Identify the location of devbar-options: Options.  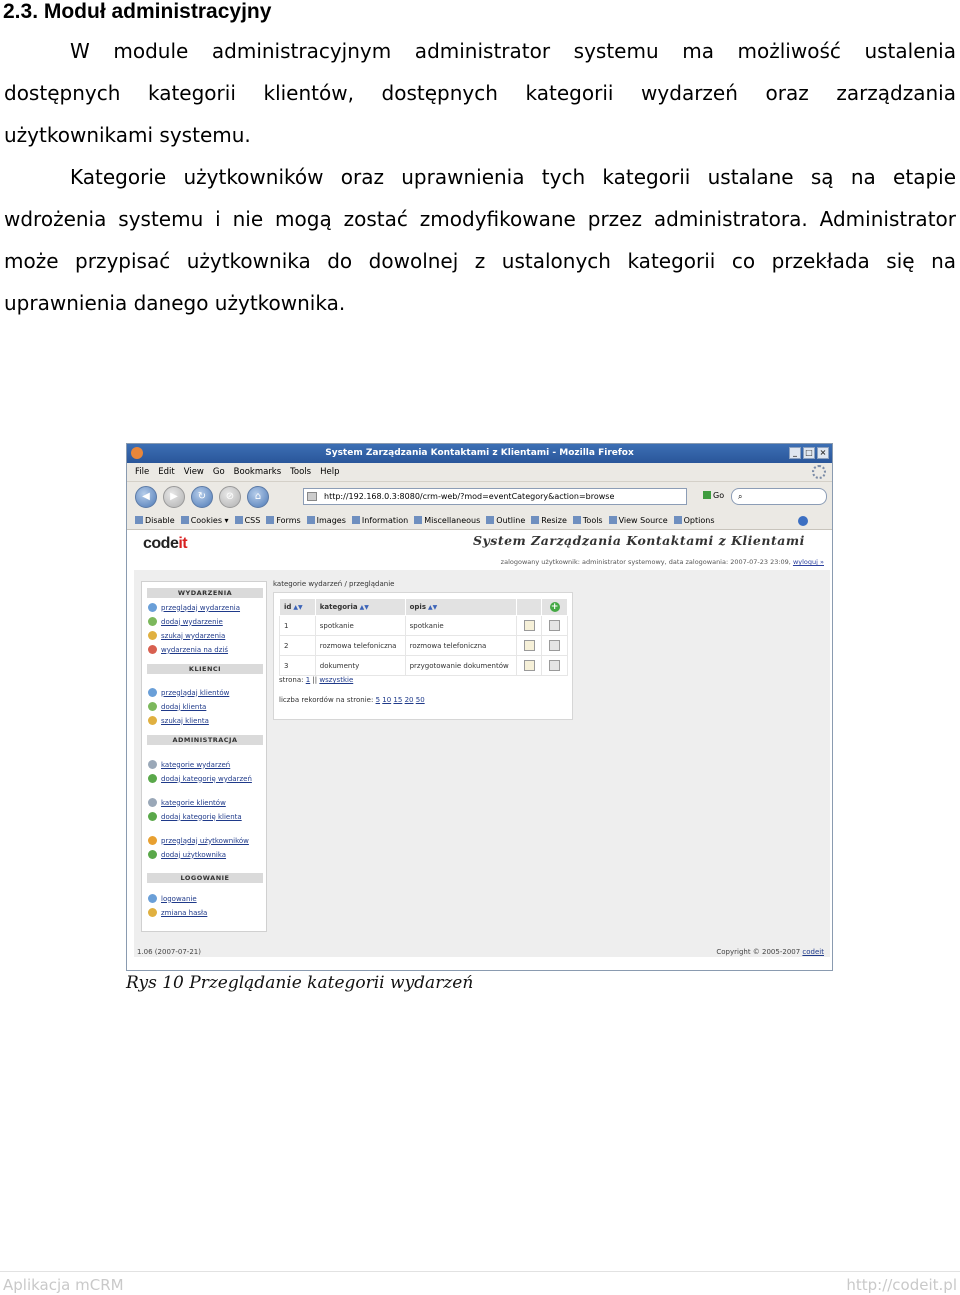
(694, 520).